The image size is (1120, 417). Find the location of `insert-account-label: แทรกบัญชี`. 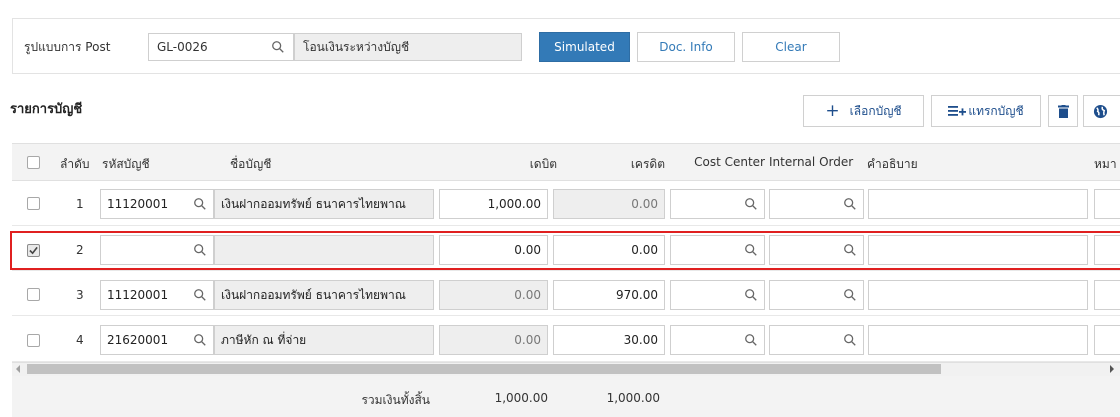

insert-account-label: แทรกบัญชี is located at coordinates (996, 110).